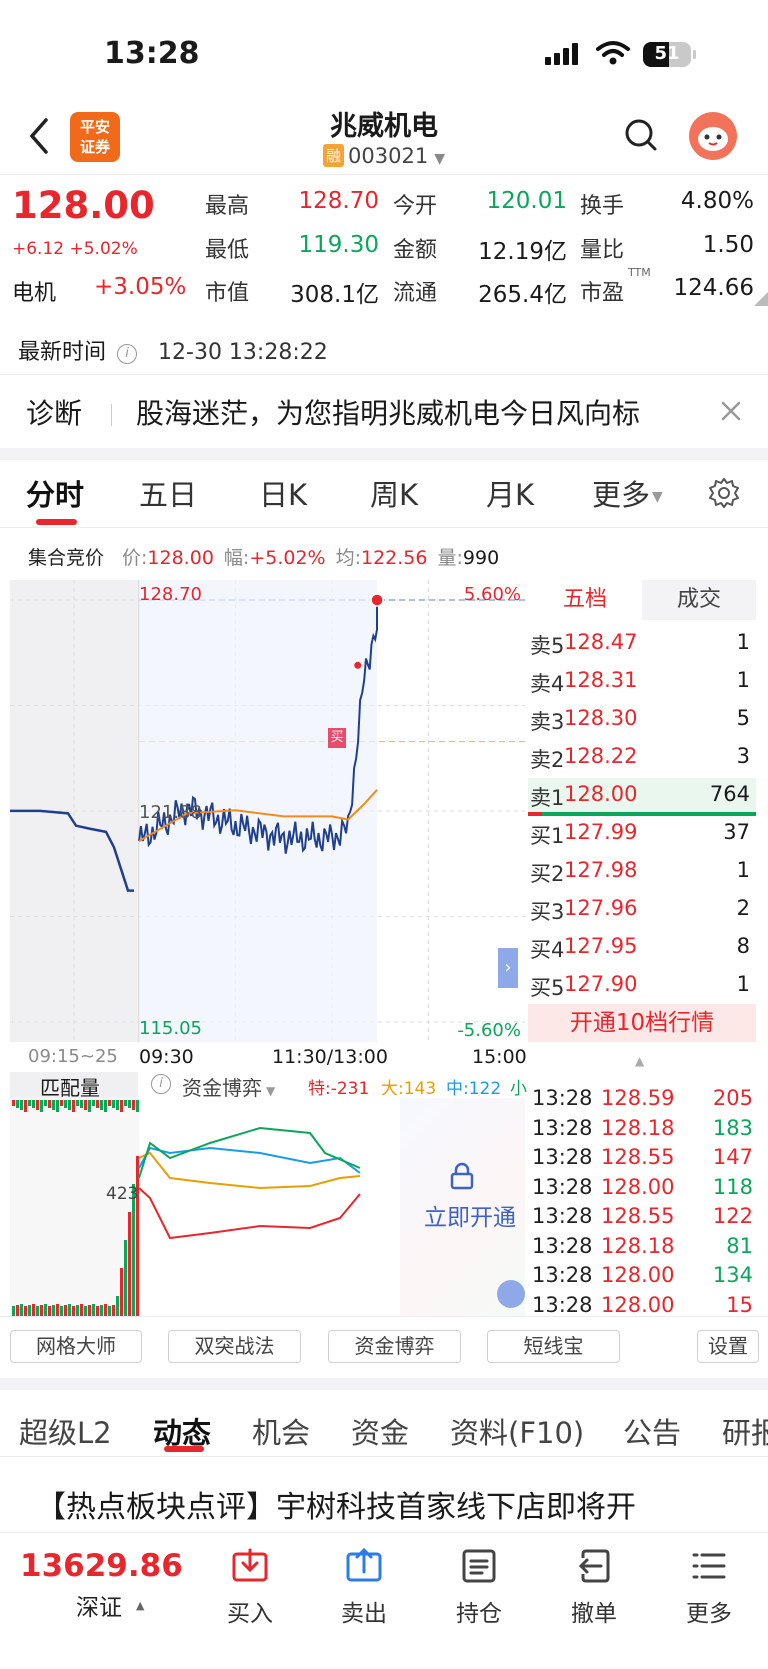 The height and width of the screenshot is (1669, 768). Describe the element at coordinates (511, 1294) in the screenshot. I see `fullscreen-icon` at that location.